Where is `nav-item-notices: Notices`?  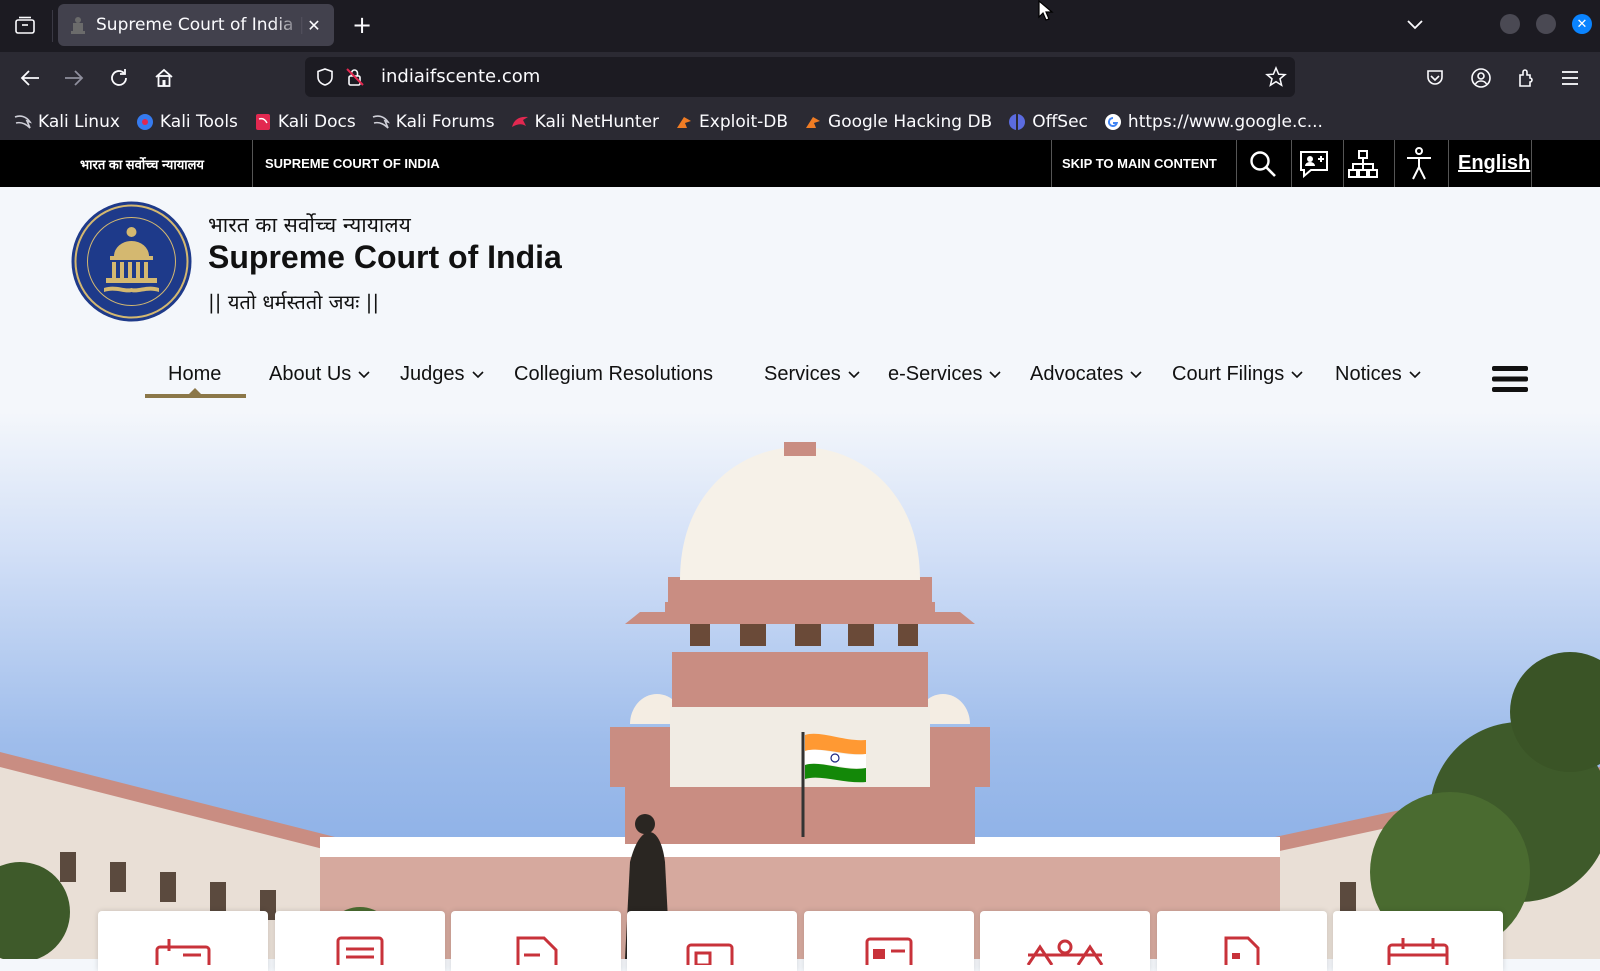 nav-item-notices: Notices is located at coordinates (1378, 374).